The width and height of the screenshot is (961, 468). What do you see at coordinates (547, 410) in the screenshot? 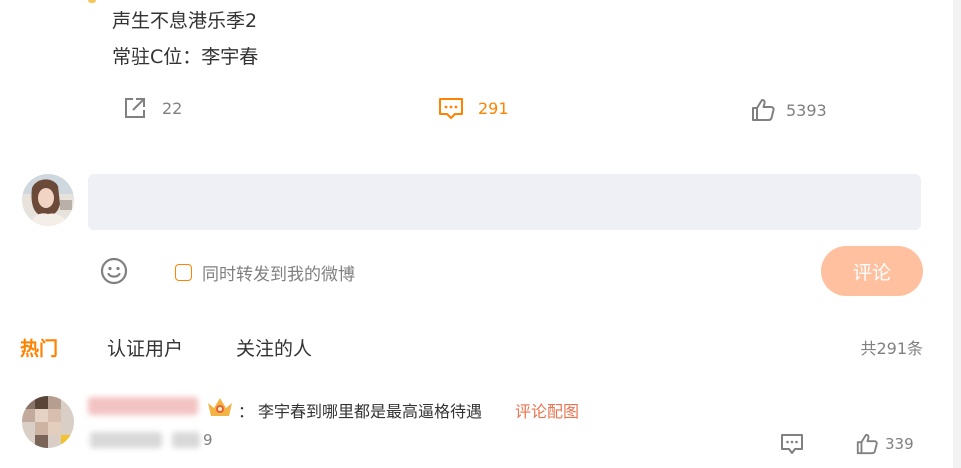
I see `comment-image-link: 评论配图` at bounding box center [547, 410].